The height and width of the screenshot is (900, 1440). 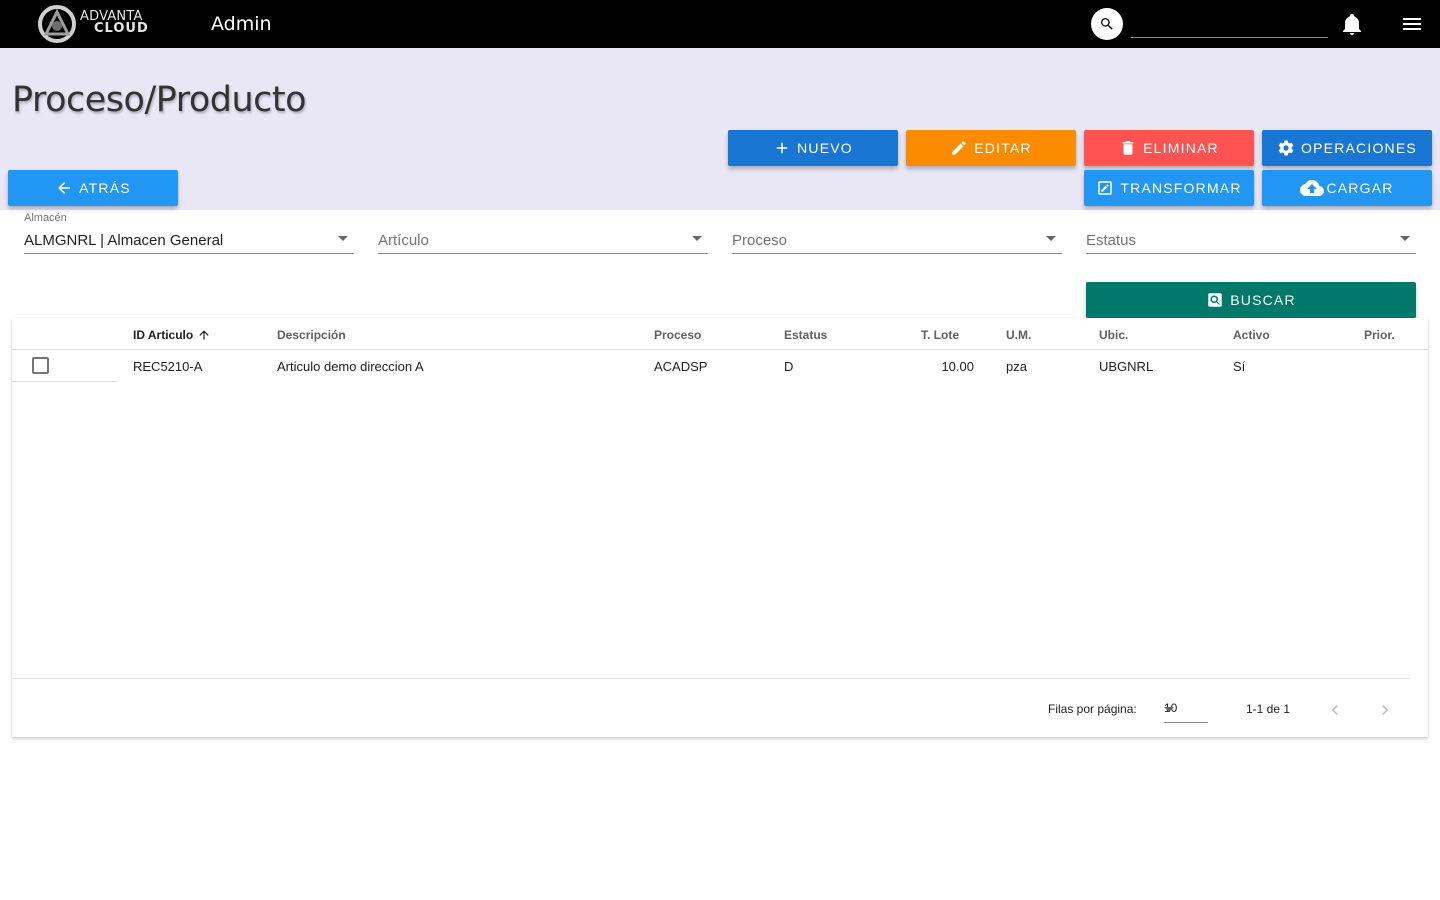 I want to click on main-menu-button, so click(x=1412, y=24).